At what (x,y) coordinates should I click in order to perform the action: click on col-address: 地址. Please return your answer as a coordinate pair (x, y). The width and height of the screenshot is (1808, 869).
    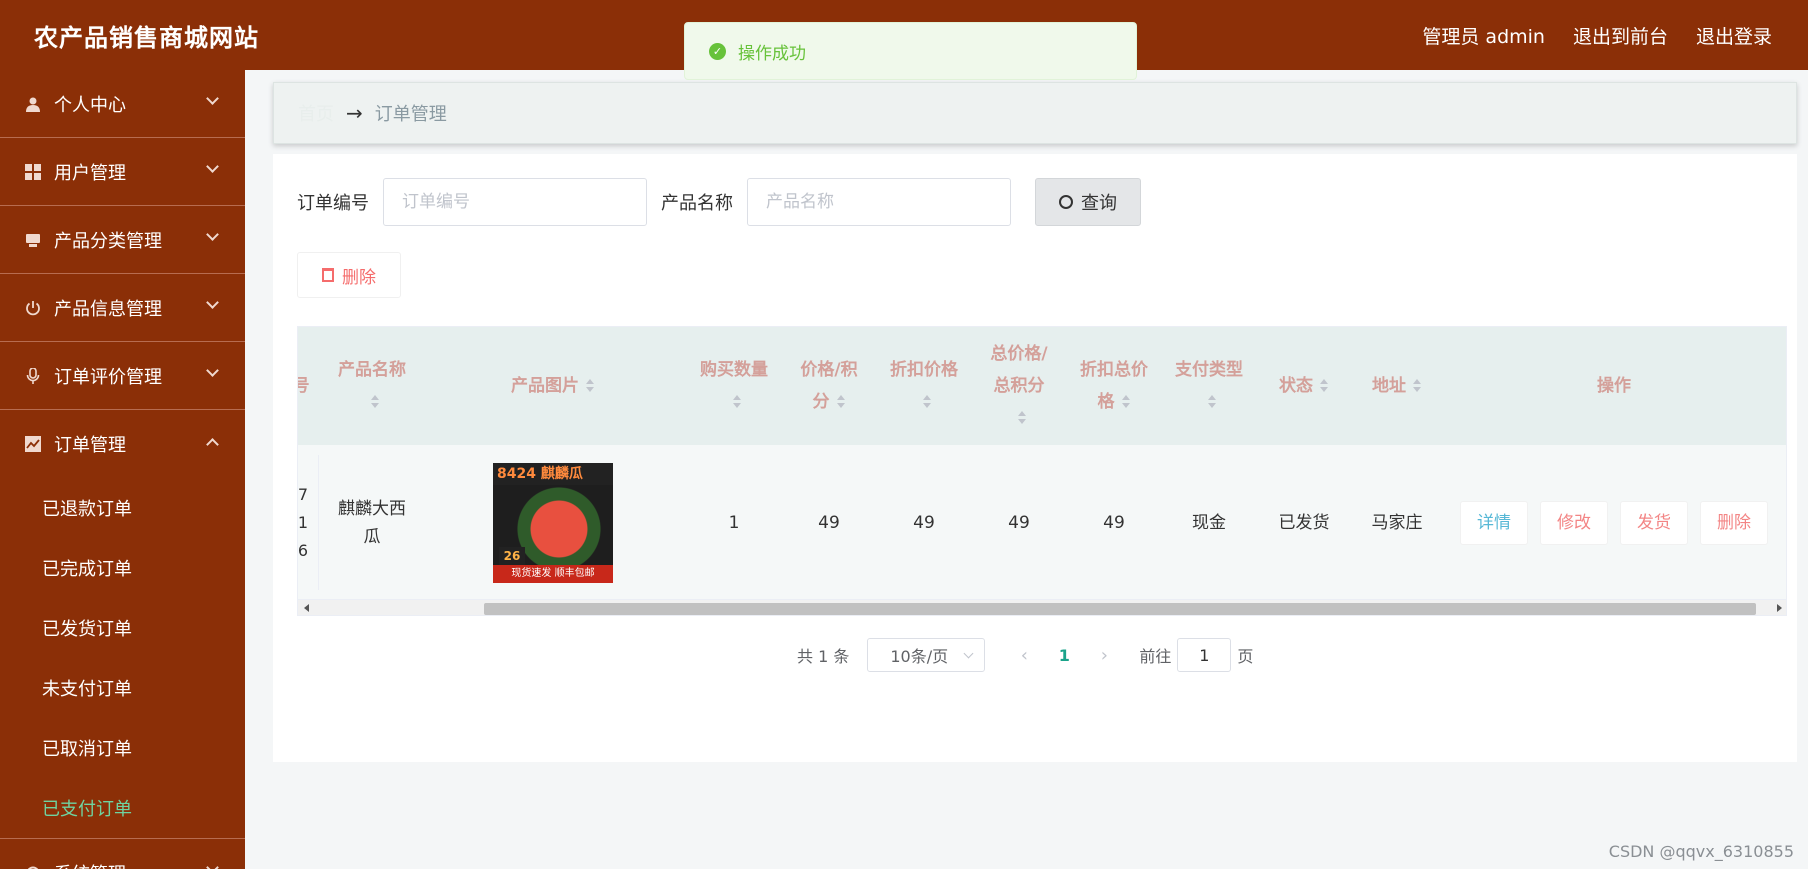
    Looking at the image, I should click on (1397, 386).